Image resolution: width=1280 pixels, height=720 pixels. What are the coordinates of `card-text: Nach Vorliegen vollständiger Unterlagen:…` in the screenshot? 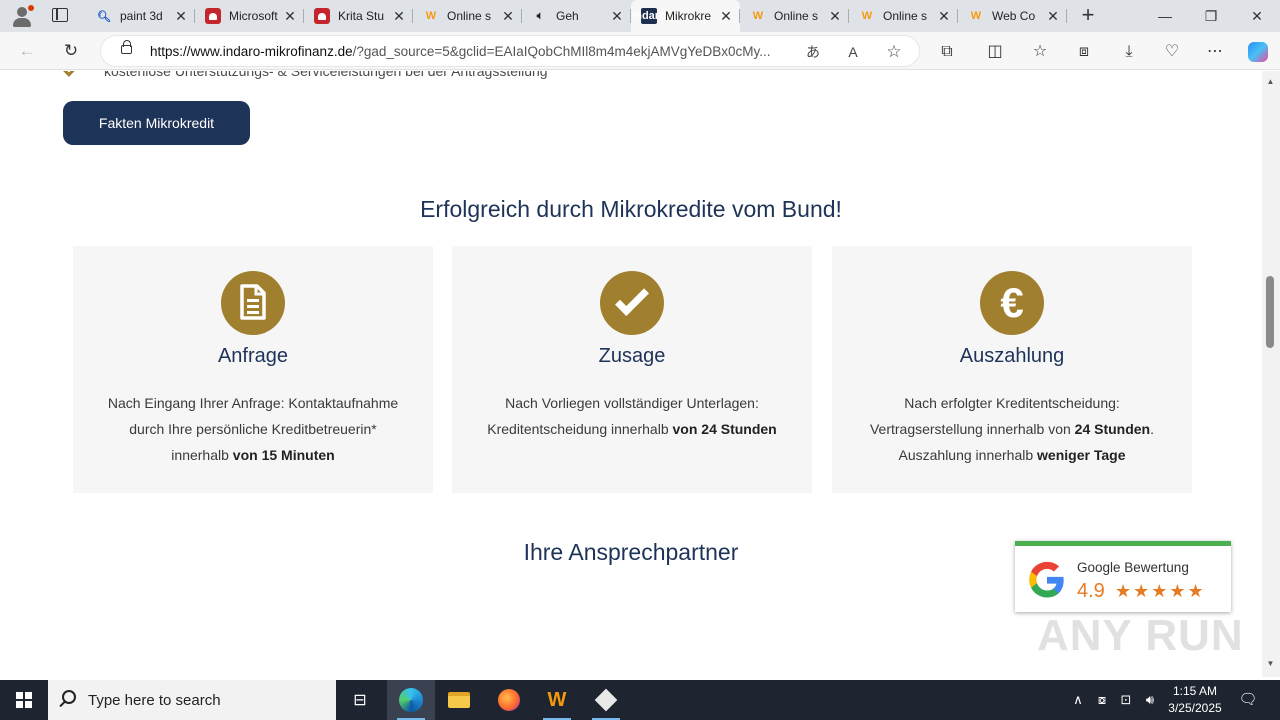 It's located at (632, 416).